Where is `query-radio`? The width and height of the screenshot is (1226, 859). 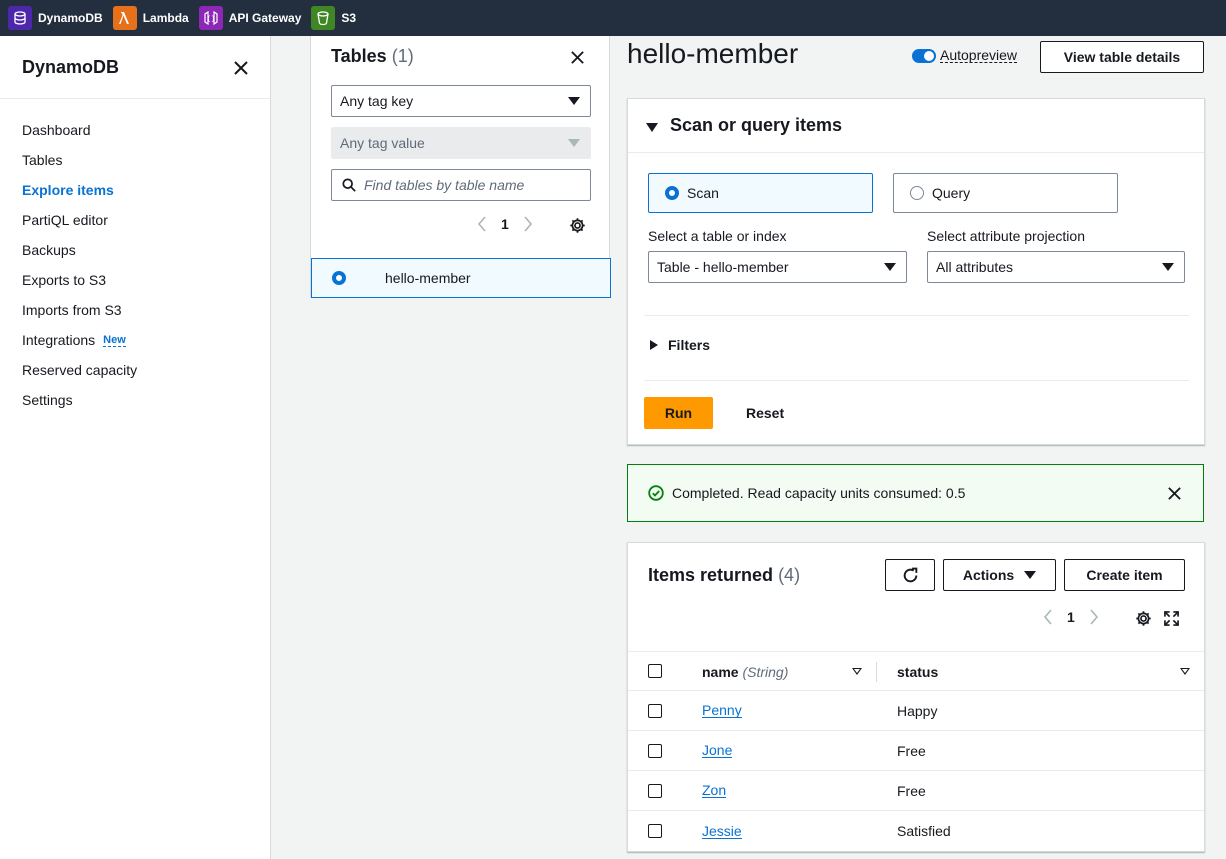
query-radio is located at coordinates (917, 193).